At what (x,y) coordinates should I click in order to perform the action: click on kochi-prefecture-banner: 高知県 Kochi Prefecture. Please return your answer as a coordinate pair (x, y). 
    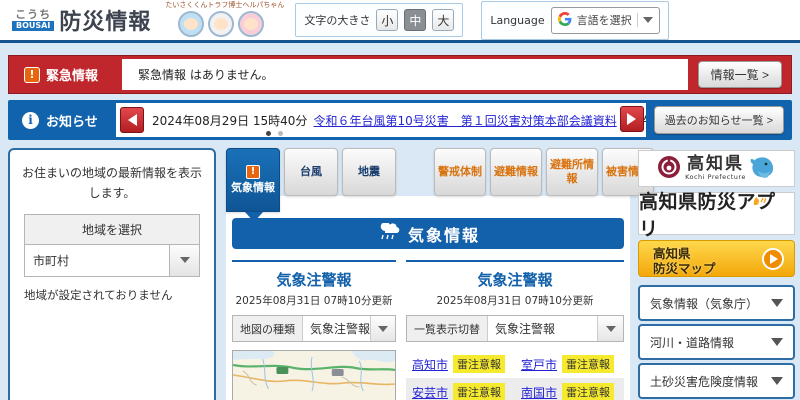
    Looking at the image, I should click on (716, 168).